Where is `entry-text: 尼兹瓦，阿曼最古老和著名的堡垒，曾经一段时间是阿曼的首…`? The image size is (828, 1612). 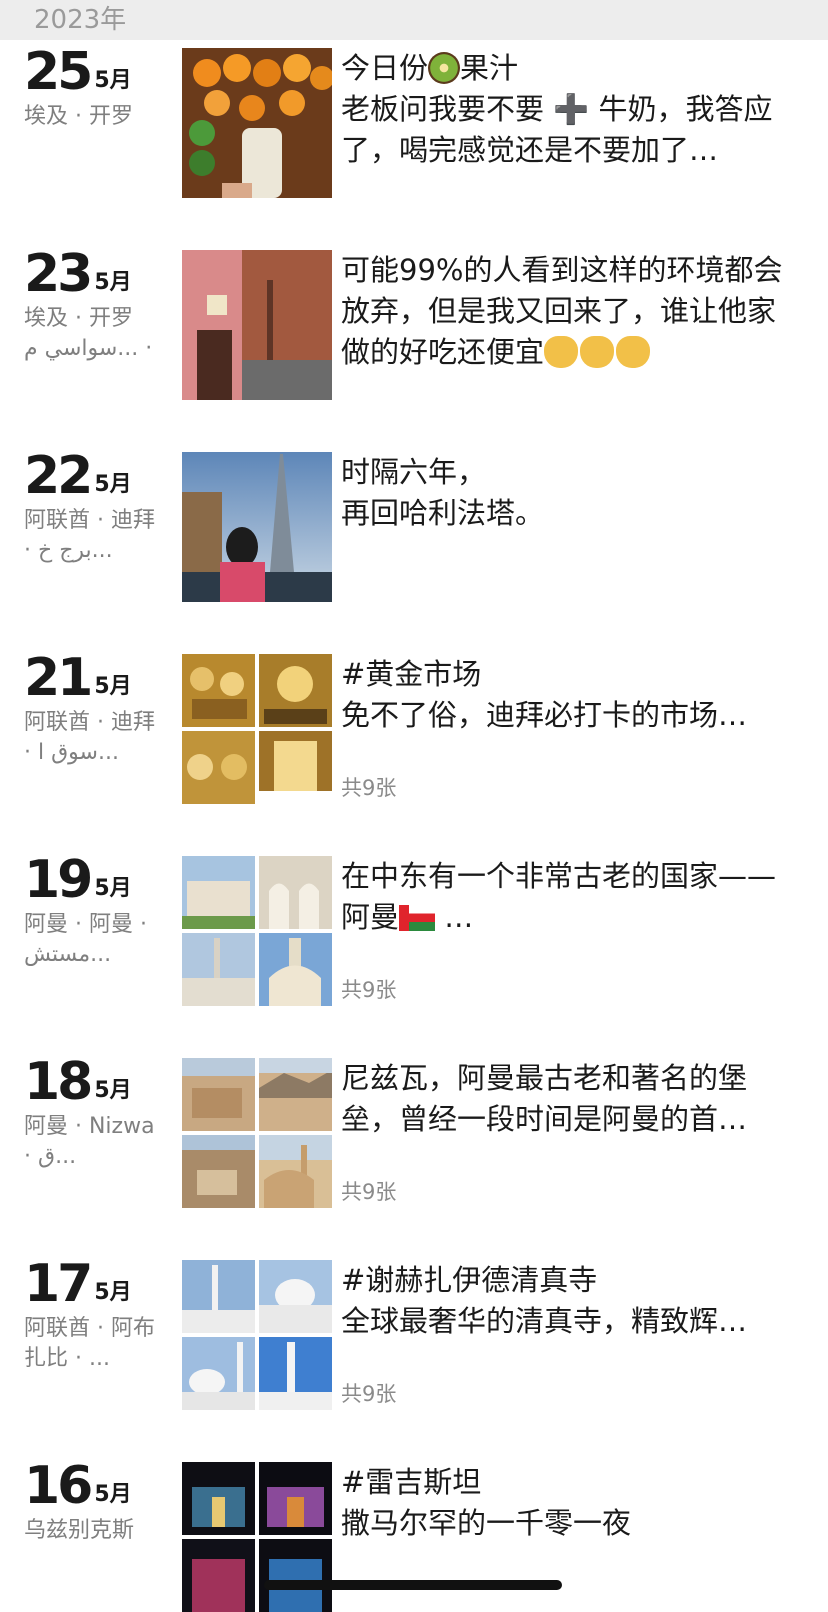
entry-text: 尼兹瓦，阿曼最古老和著名的堡垒，曾经一段时间是阿曼的首… is located at coordinates (544, 1098).